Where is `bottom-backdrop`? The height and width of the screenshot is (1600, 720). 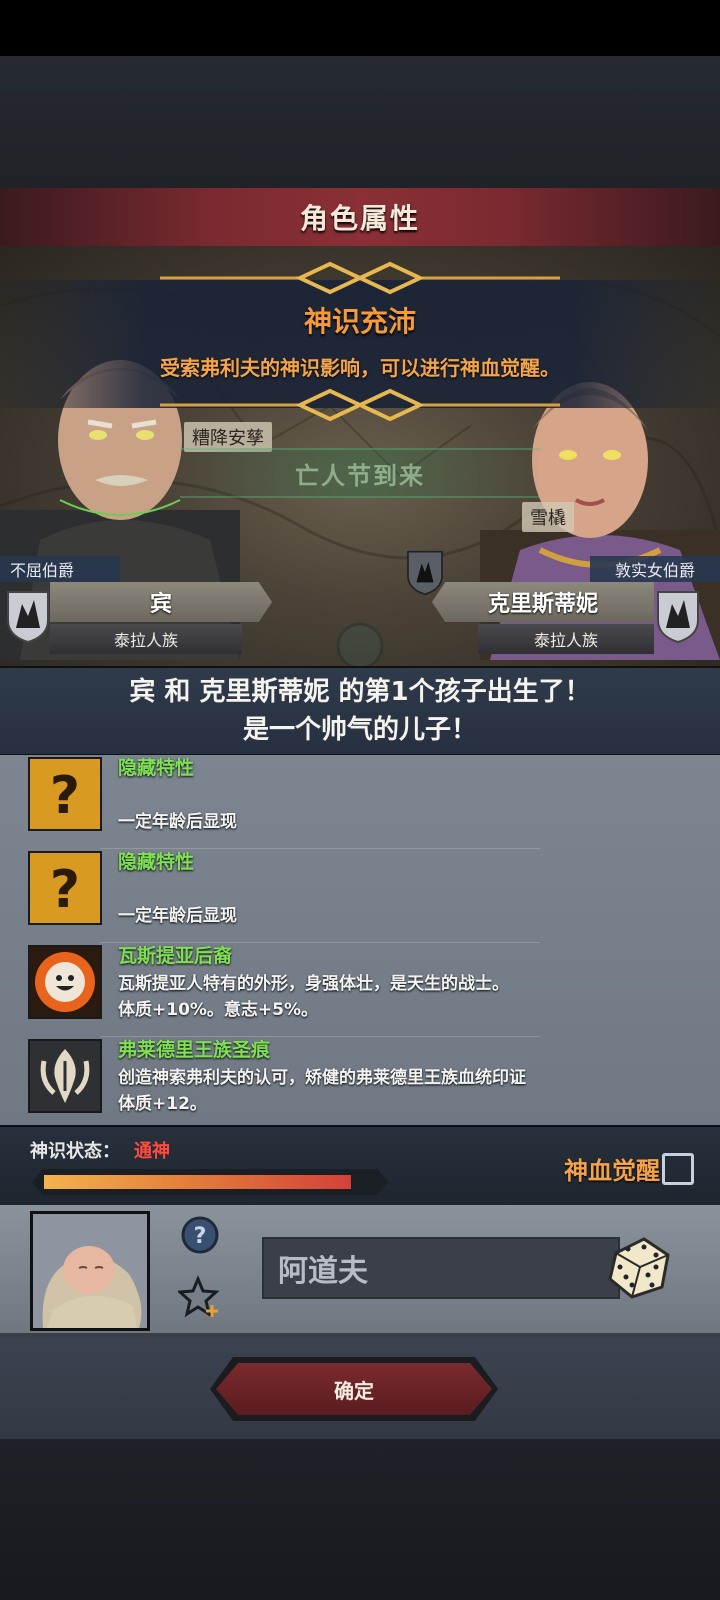 bottom-backdrop is located at coordinates (360, 1519).